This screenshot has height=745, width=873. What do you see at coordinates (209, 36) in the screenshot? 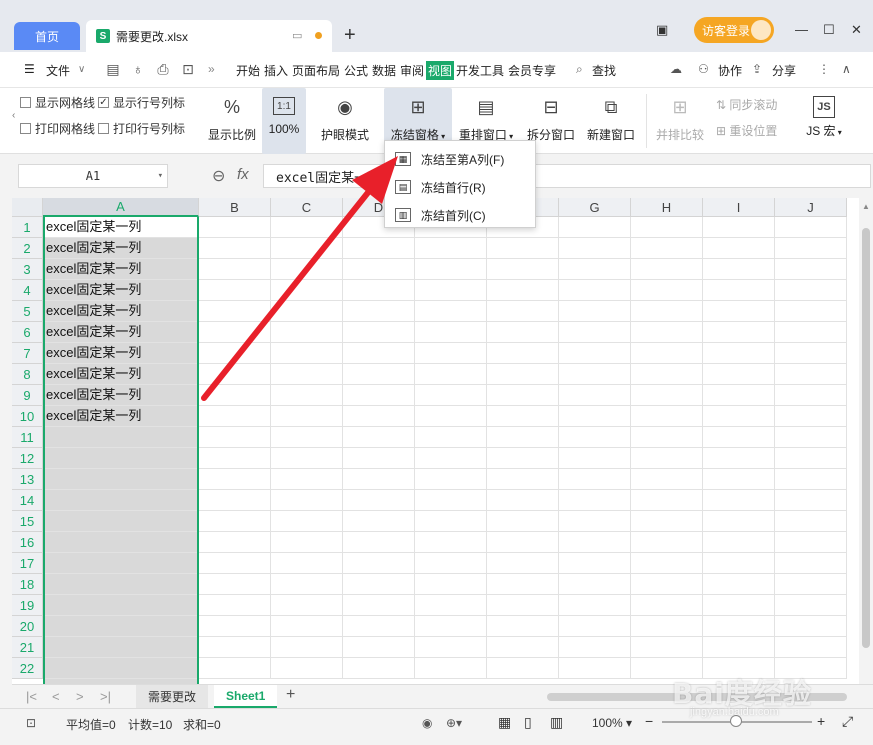
I see `file-tab: S 需要更改.xlsx ▭` at bounding box center [209, 36].